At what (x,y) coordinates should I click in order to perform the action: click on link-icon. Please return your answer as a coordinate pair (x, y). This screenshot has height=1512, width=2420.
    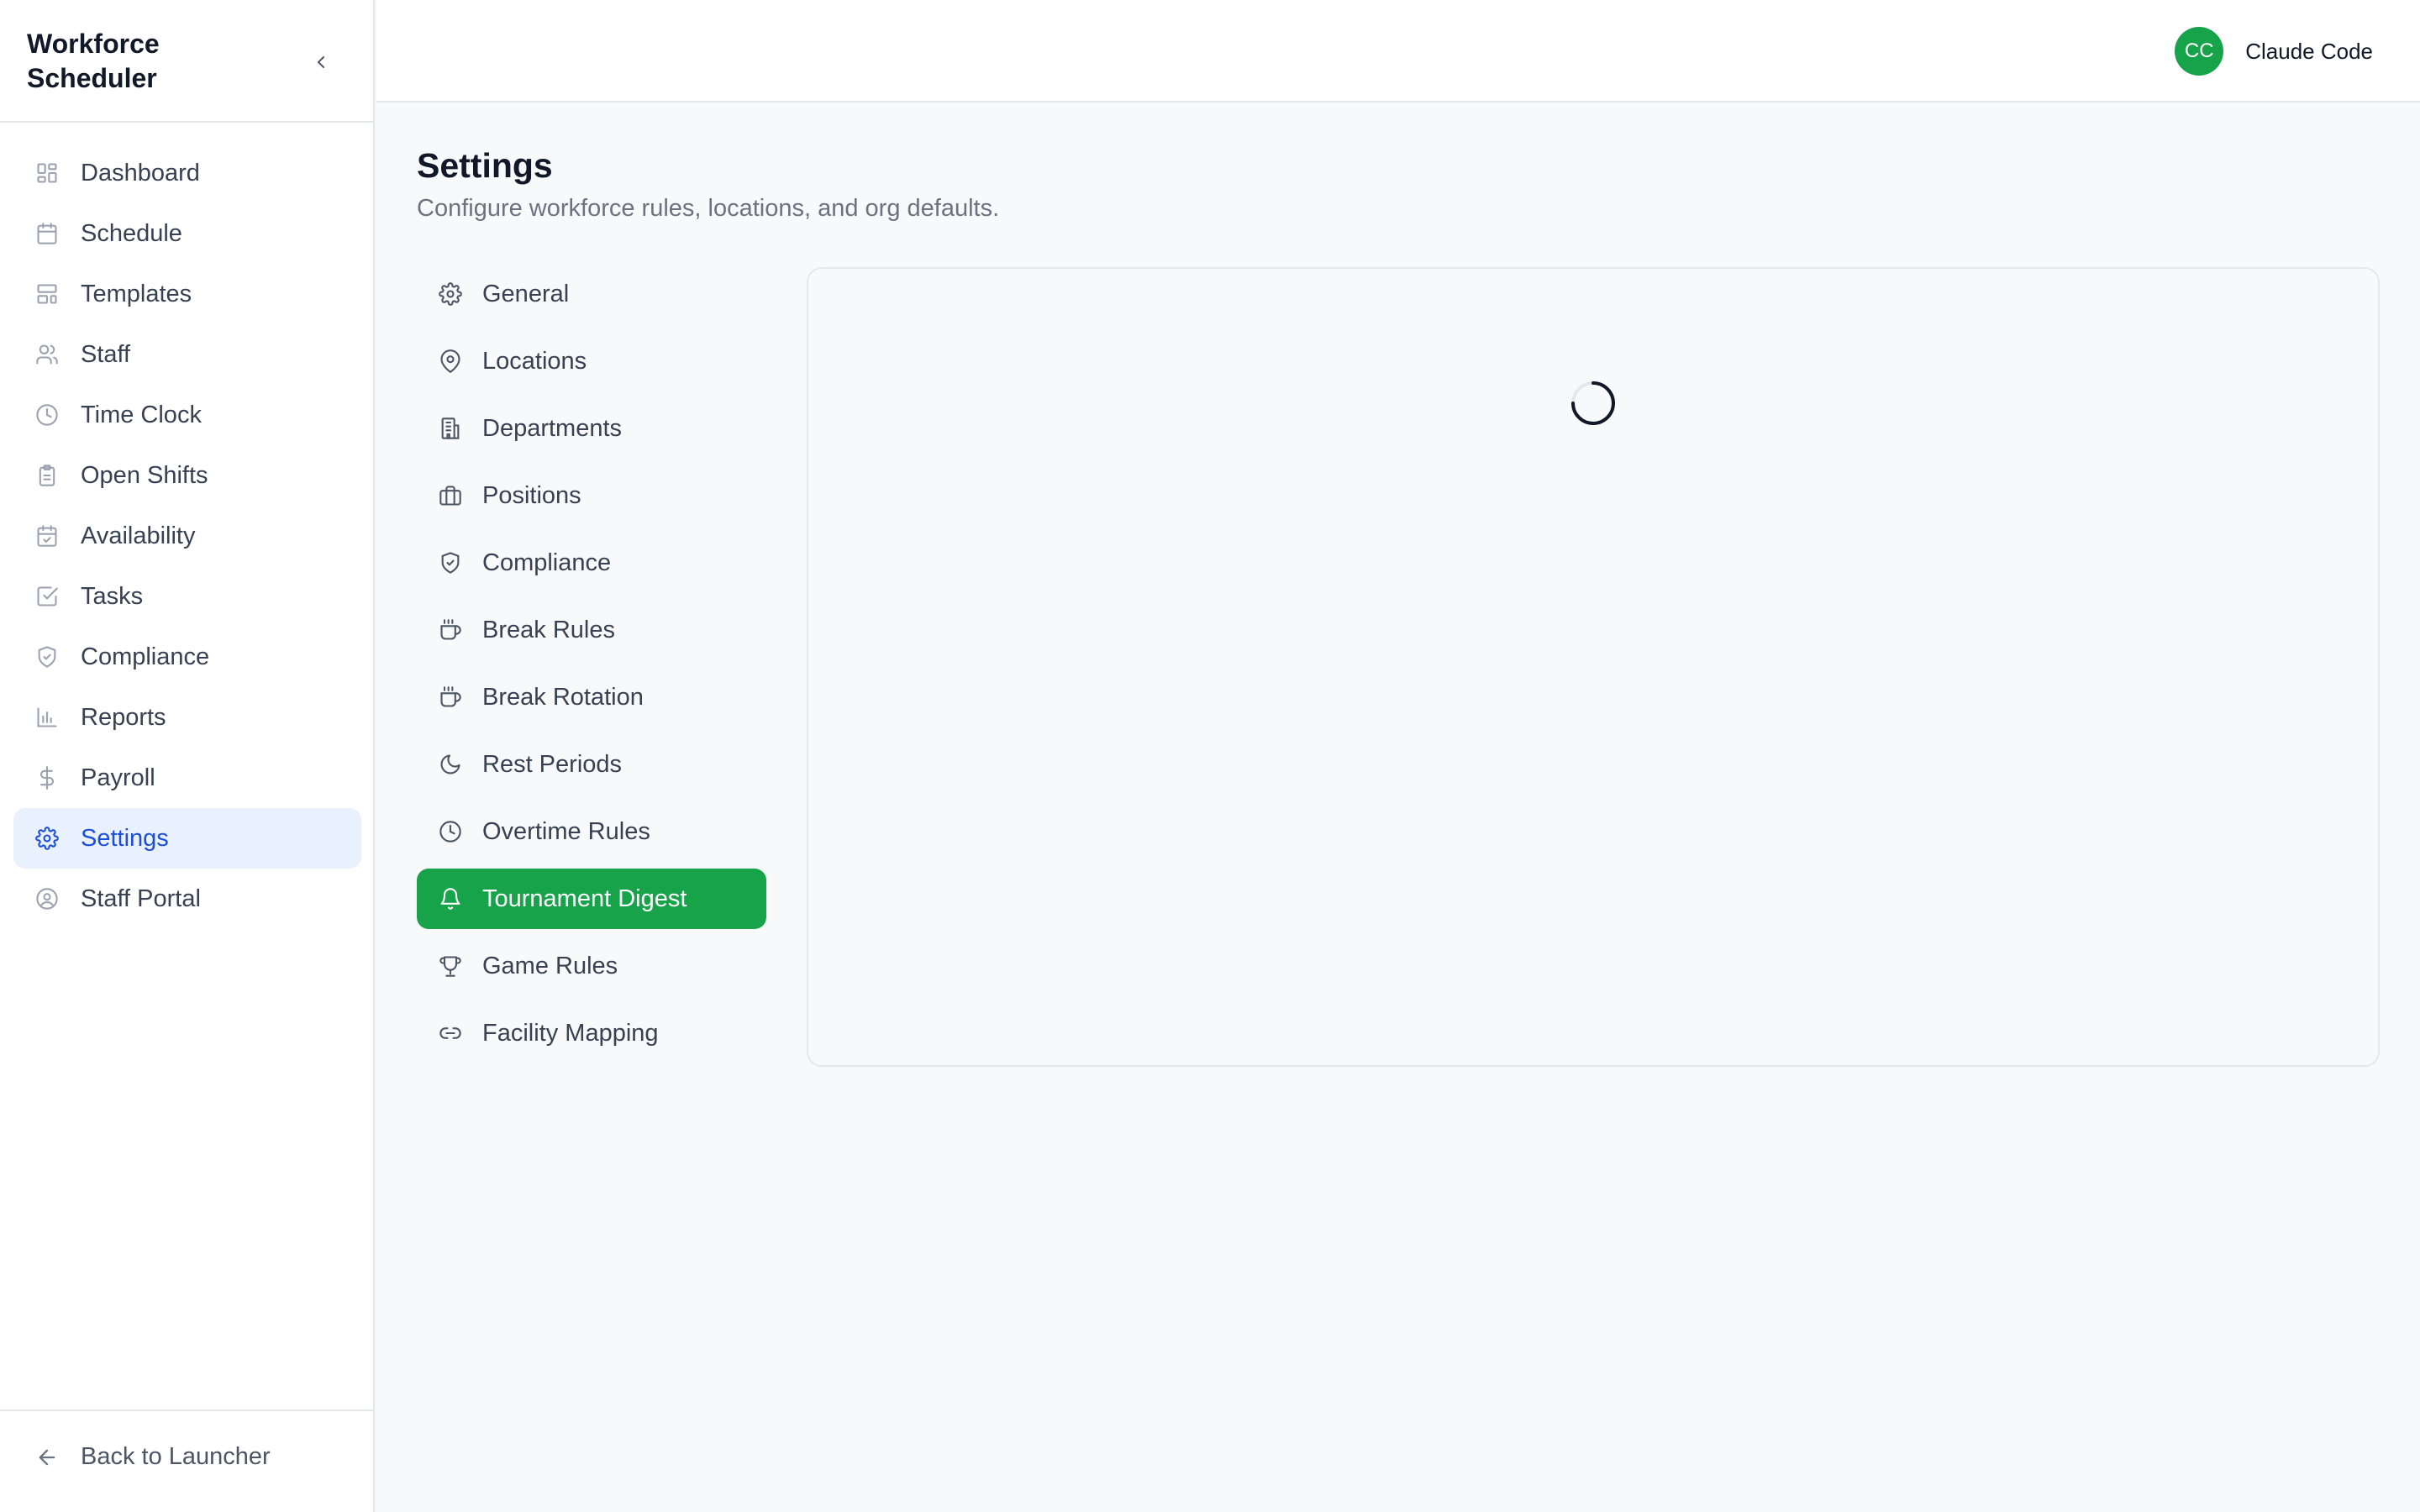
    Looking at the image, I should click on (450, 1033).